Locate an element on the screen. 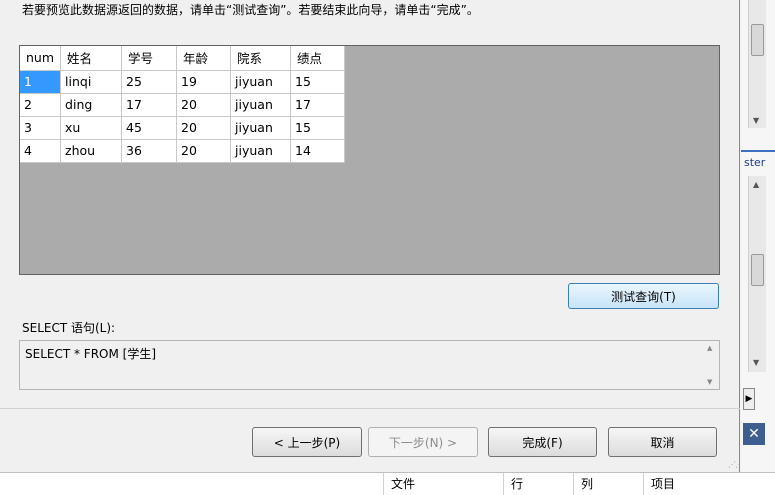  grid-cell: zhou is located at coordinates (91, 151).